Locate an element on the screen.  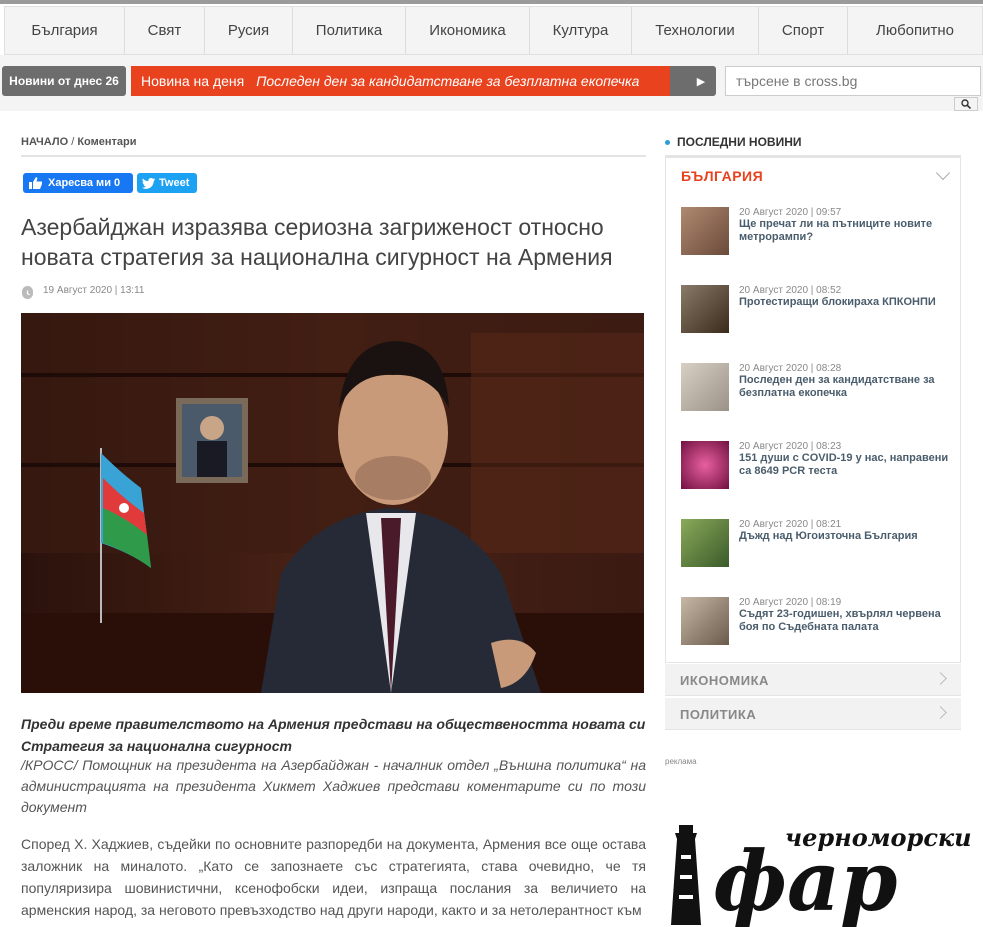
nav-item-bulgaria: България is located at coordinates (65, 30).